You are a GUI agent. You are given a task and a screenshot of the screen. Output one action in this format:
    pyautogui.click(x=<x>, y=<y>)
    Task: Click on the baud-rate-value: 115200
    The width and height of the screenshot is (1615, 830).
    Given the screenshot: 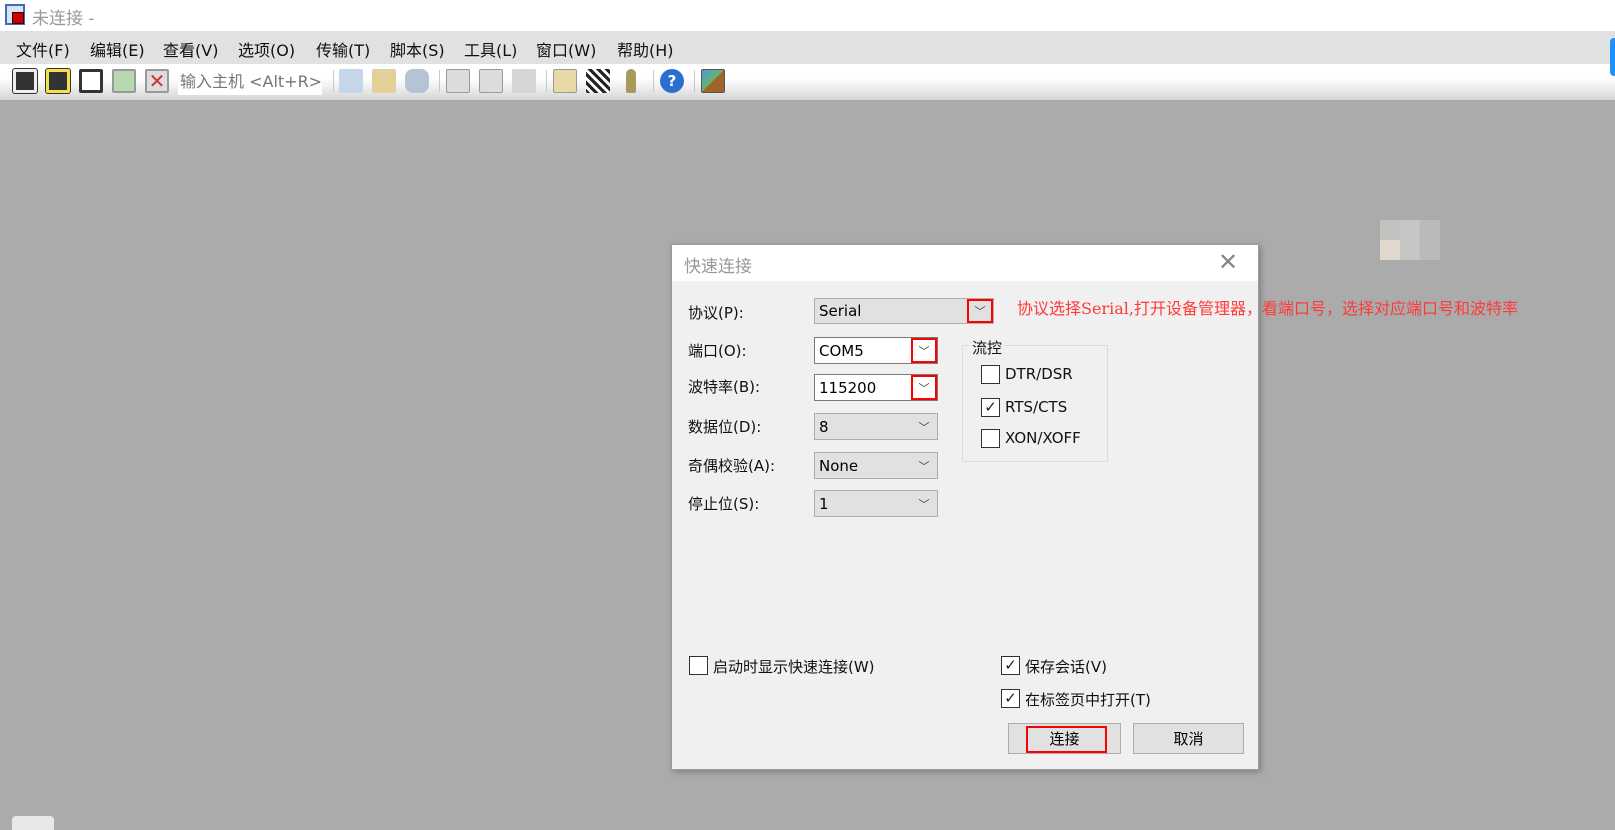 What is the action you would take?
    pyautogui.click(x=848, y=387)
    